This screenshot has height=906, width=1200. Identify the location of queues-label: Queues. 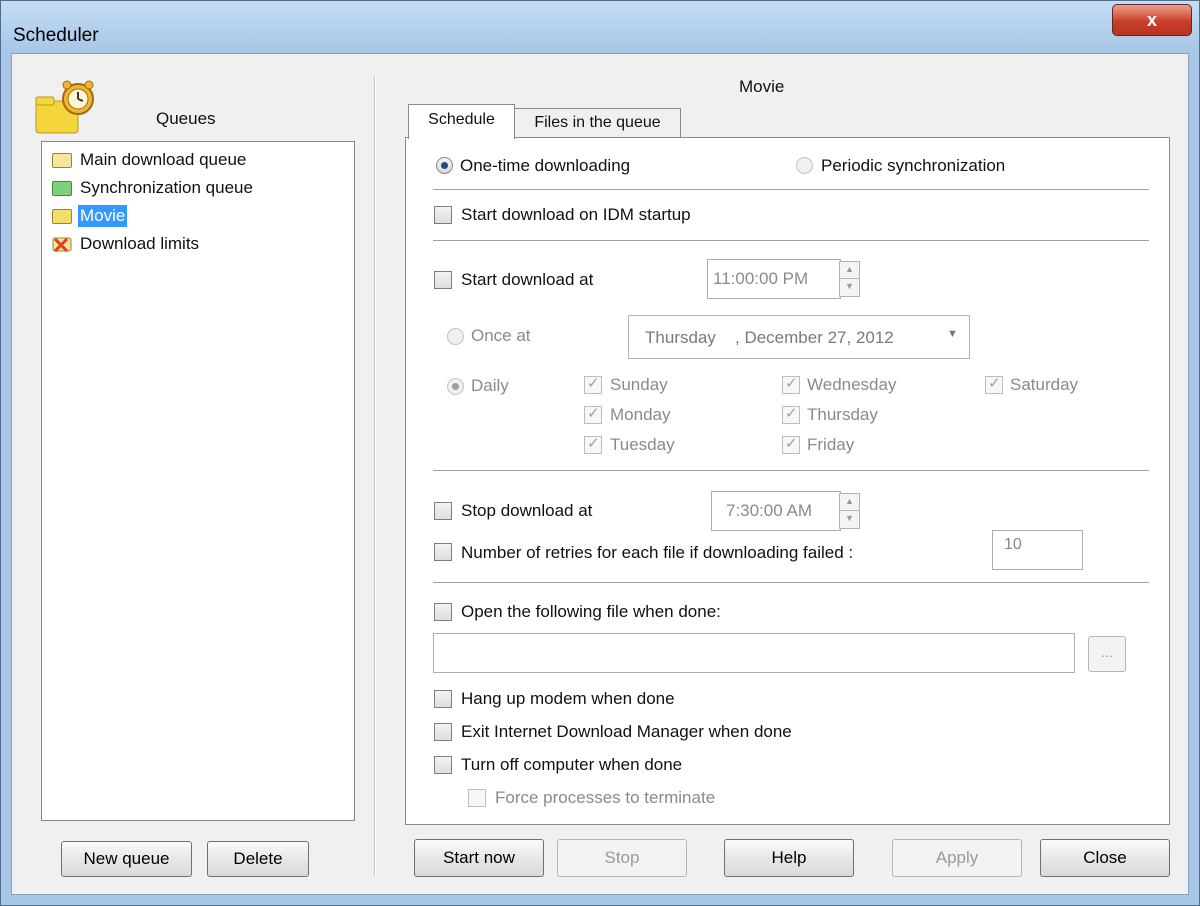
(186, 118).